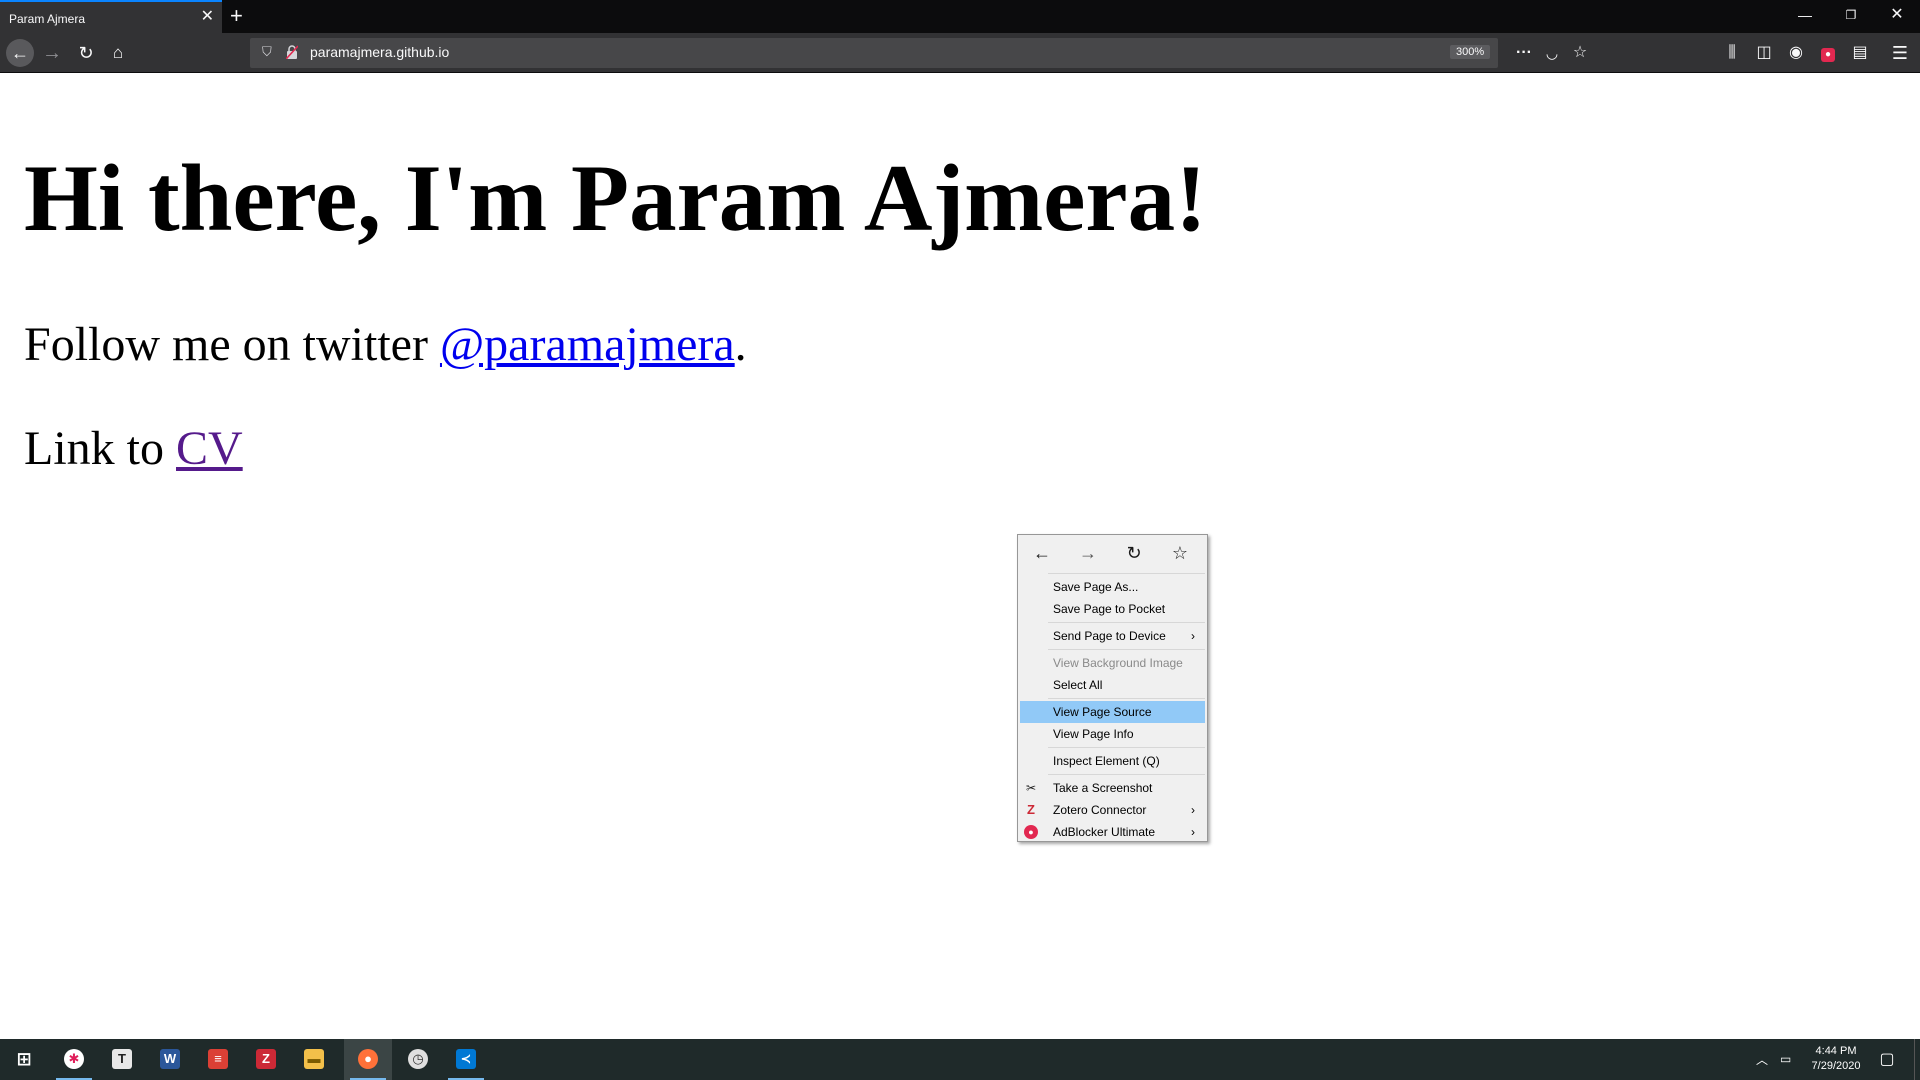  I want to click on menu-item-label: Save Page to Pocket, so click(1109, 609).